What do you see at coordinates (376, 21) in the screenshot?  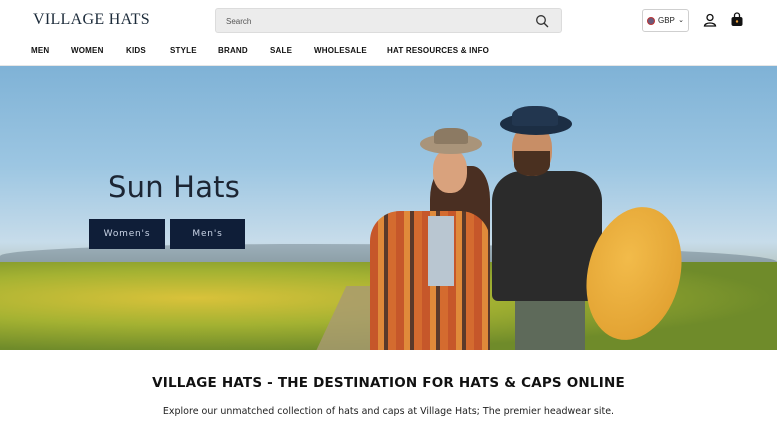 I see `search-input` at bounding box center [376, 21].